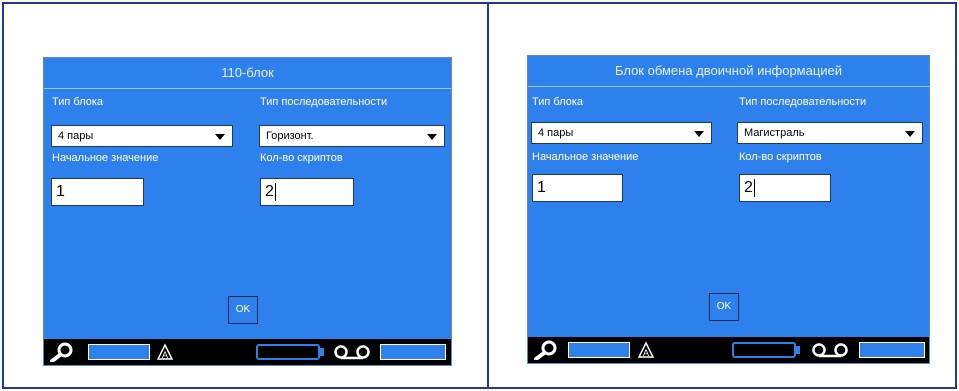  Describe the element at coordinates (488, 195) in the screenshot. I see `panel-divider` at that location.